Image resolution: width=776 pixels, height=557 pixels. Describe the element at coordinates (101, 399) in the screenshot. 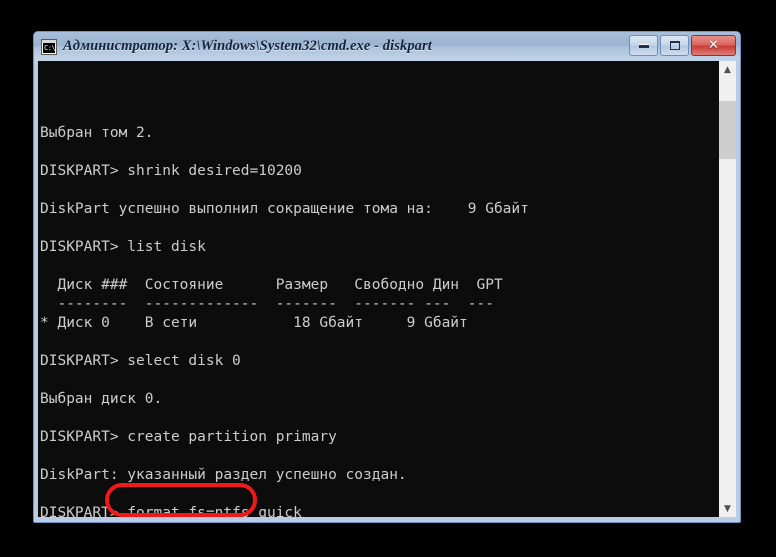

I see `console-line: Выбран диск 0.` at that location.